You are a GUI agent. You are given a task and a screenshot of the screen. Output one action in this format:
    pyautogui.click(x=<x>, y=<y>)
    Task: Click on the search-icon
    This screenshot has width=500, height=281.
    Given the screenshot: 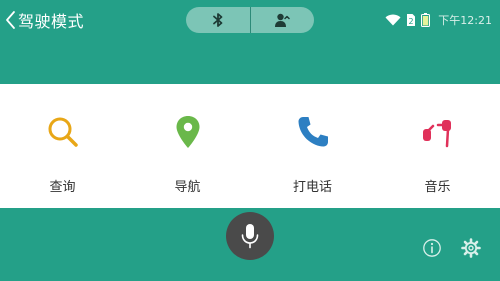 What is the action you would take?
    pyautogui.click(x=63, y=132)
    